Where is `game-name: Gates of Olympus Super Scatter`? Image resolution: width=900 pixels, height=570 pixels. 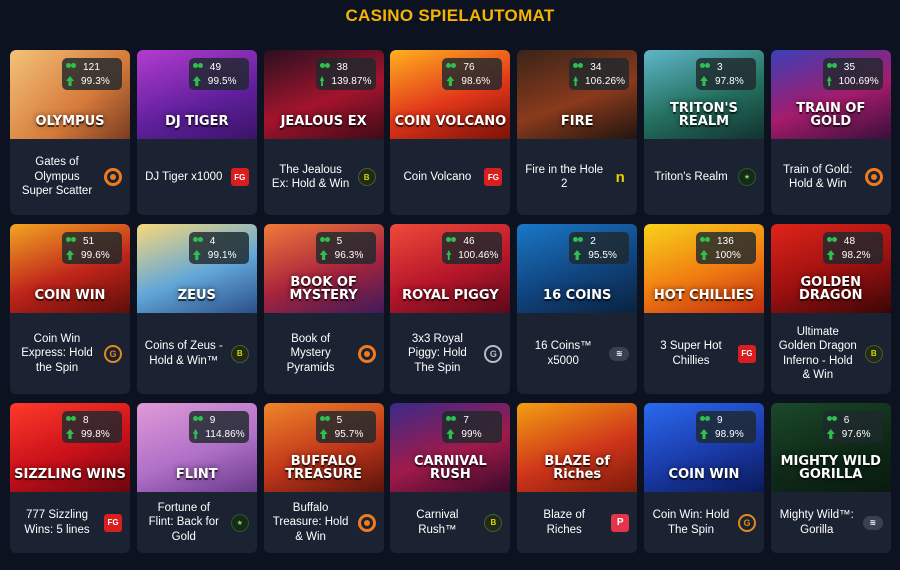 game-name: Gates of Olympus Super Scatter is located at coordinates (61, 177).